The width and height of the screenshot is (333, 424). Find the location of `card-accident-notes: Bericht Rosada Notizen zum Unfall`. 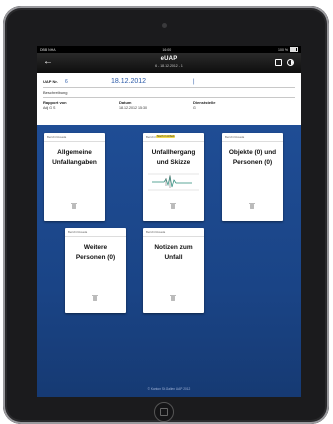

card-accident-notes: Bericht Rosada Notizen zum Unfall is located at coordinates (173, 270).